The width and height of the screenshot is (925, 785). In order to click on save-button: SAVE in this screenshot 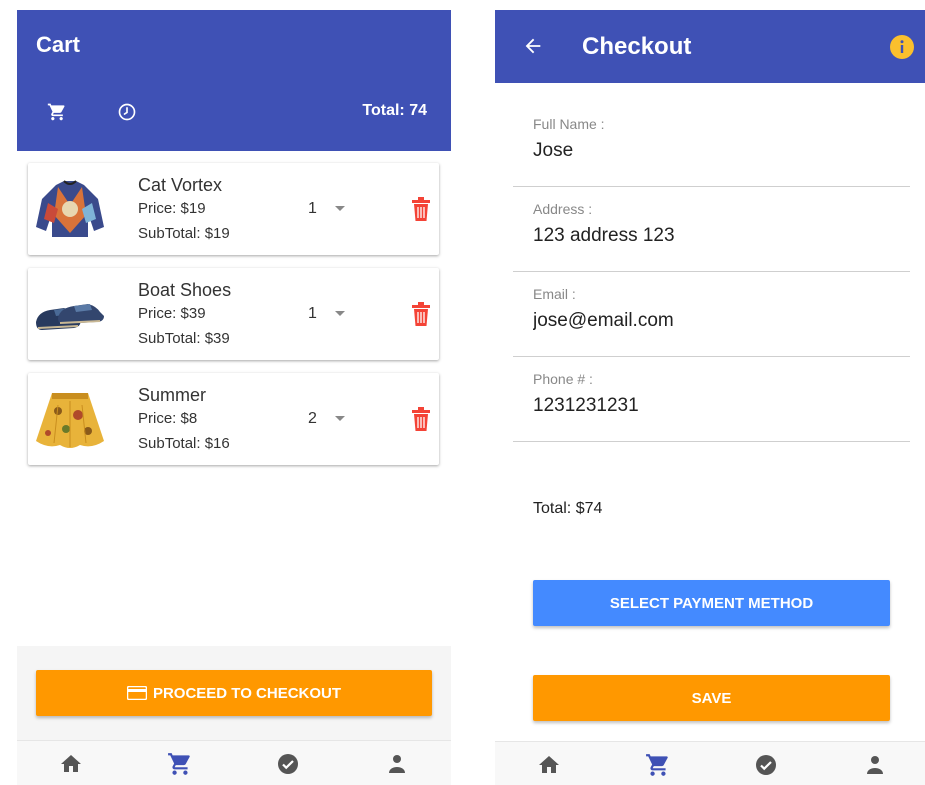, I will do `click(711, 698)`.